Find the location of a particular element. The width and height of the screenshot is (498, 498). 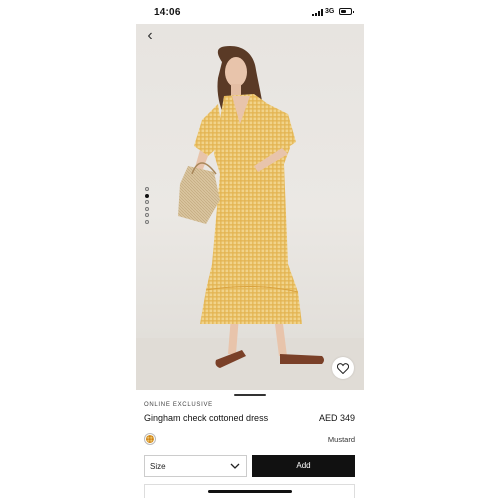

product-price: AED 349 is located at coordinates (336, 418).